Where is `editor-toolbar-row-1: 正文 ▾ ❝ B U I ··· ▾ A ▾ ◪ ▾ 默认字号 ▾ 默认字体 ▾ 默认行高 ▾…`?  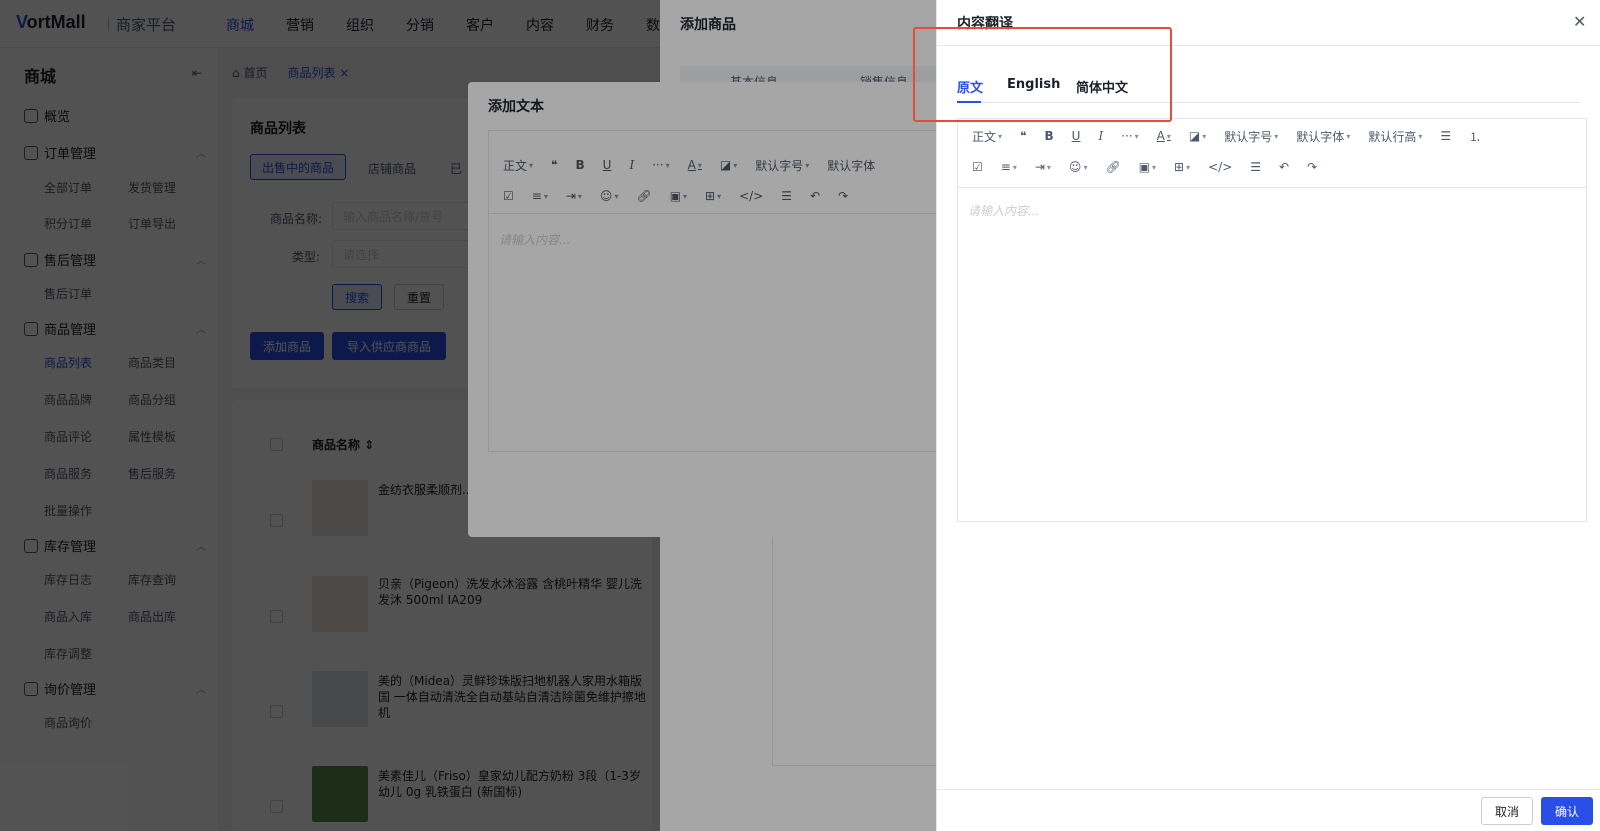 editor-toolbar-row-1: 正文 ▾ ❝ B U I ··· ▾ A ▾ ◪ ▾ 默认字号 ▾ 默认字体 ▾ 默认行高 ▾… is located at coordinates (1272, 136).